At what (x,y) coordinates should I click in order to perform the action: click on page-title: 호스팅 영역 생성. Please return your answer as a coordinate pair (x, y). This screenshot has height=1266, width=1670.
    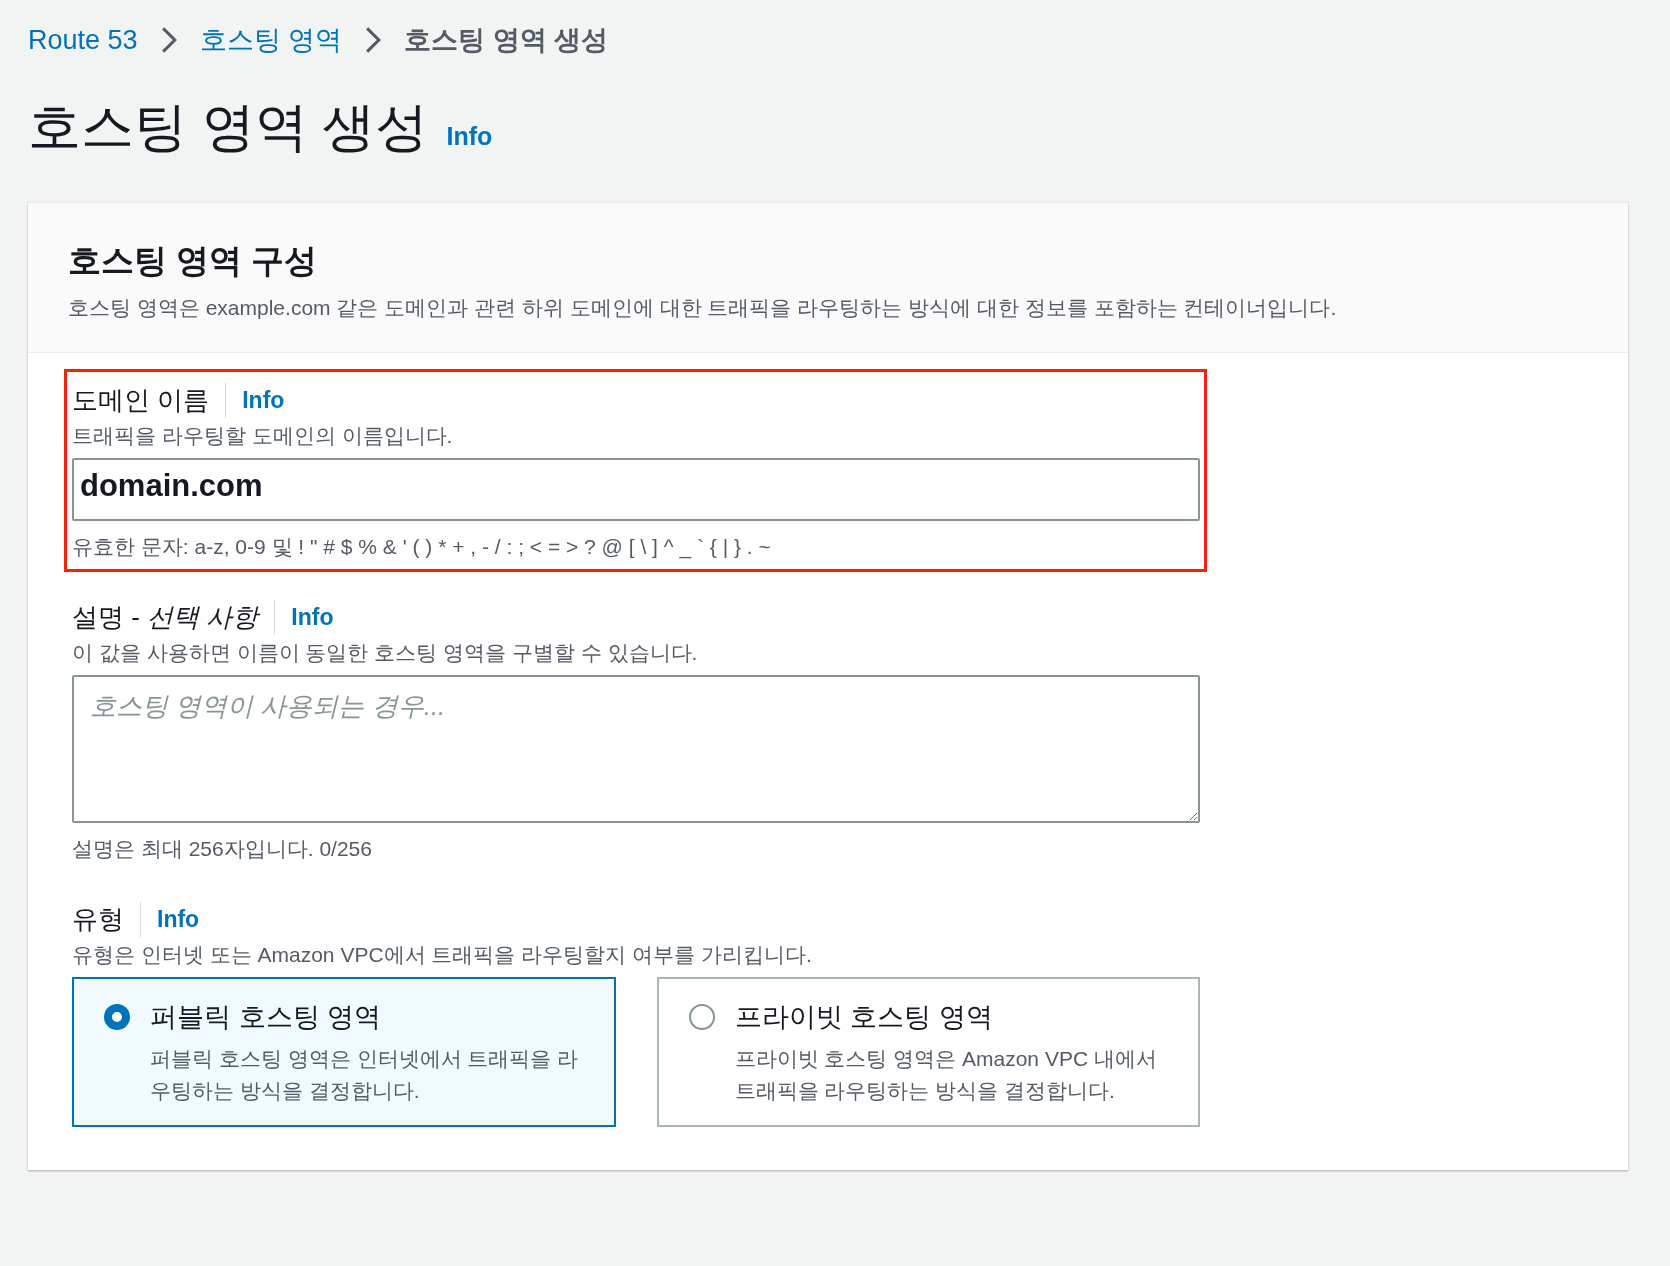
    Looking at the image, I should click on (228, 127).